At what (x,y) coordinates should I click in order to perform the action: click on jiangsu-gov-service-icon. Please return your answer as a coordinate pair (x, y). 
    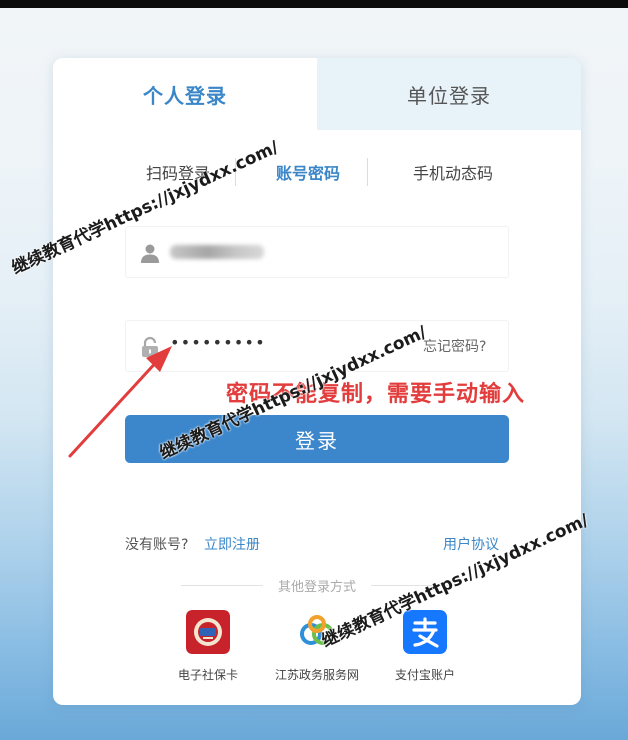
    Looking at the image, I should click on (317, 630).